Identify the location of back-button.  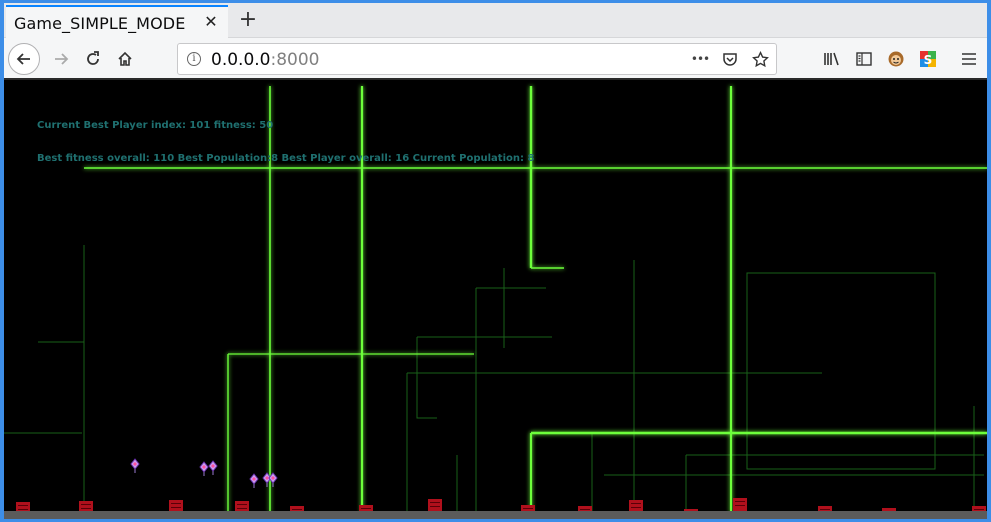
(24, 59).